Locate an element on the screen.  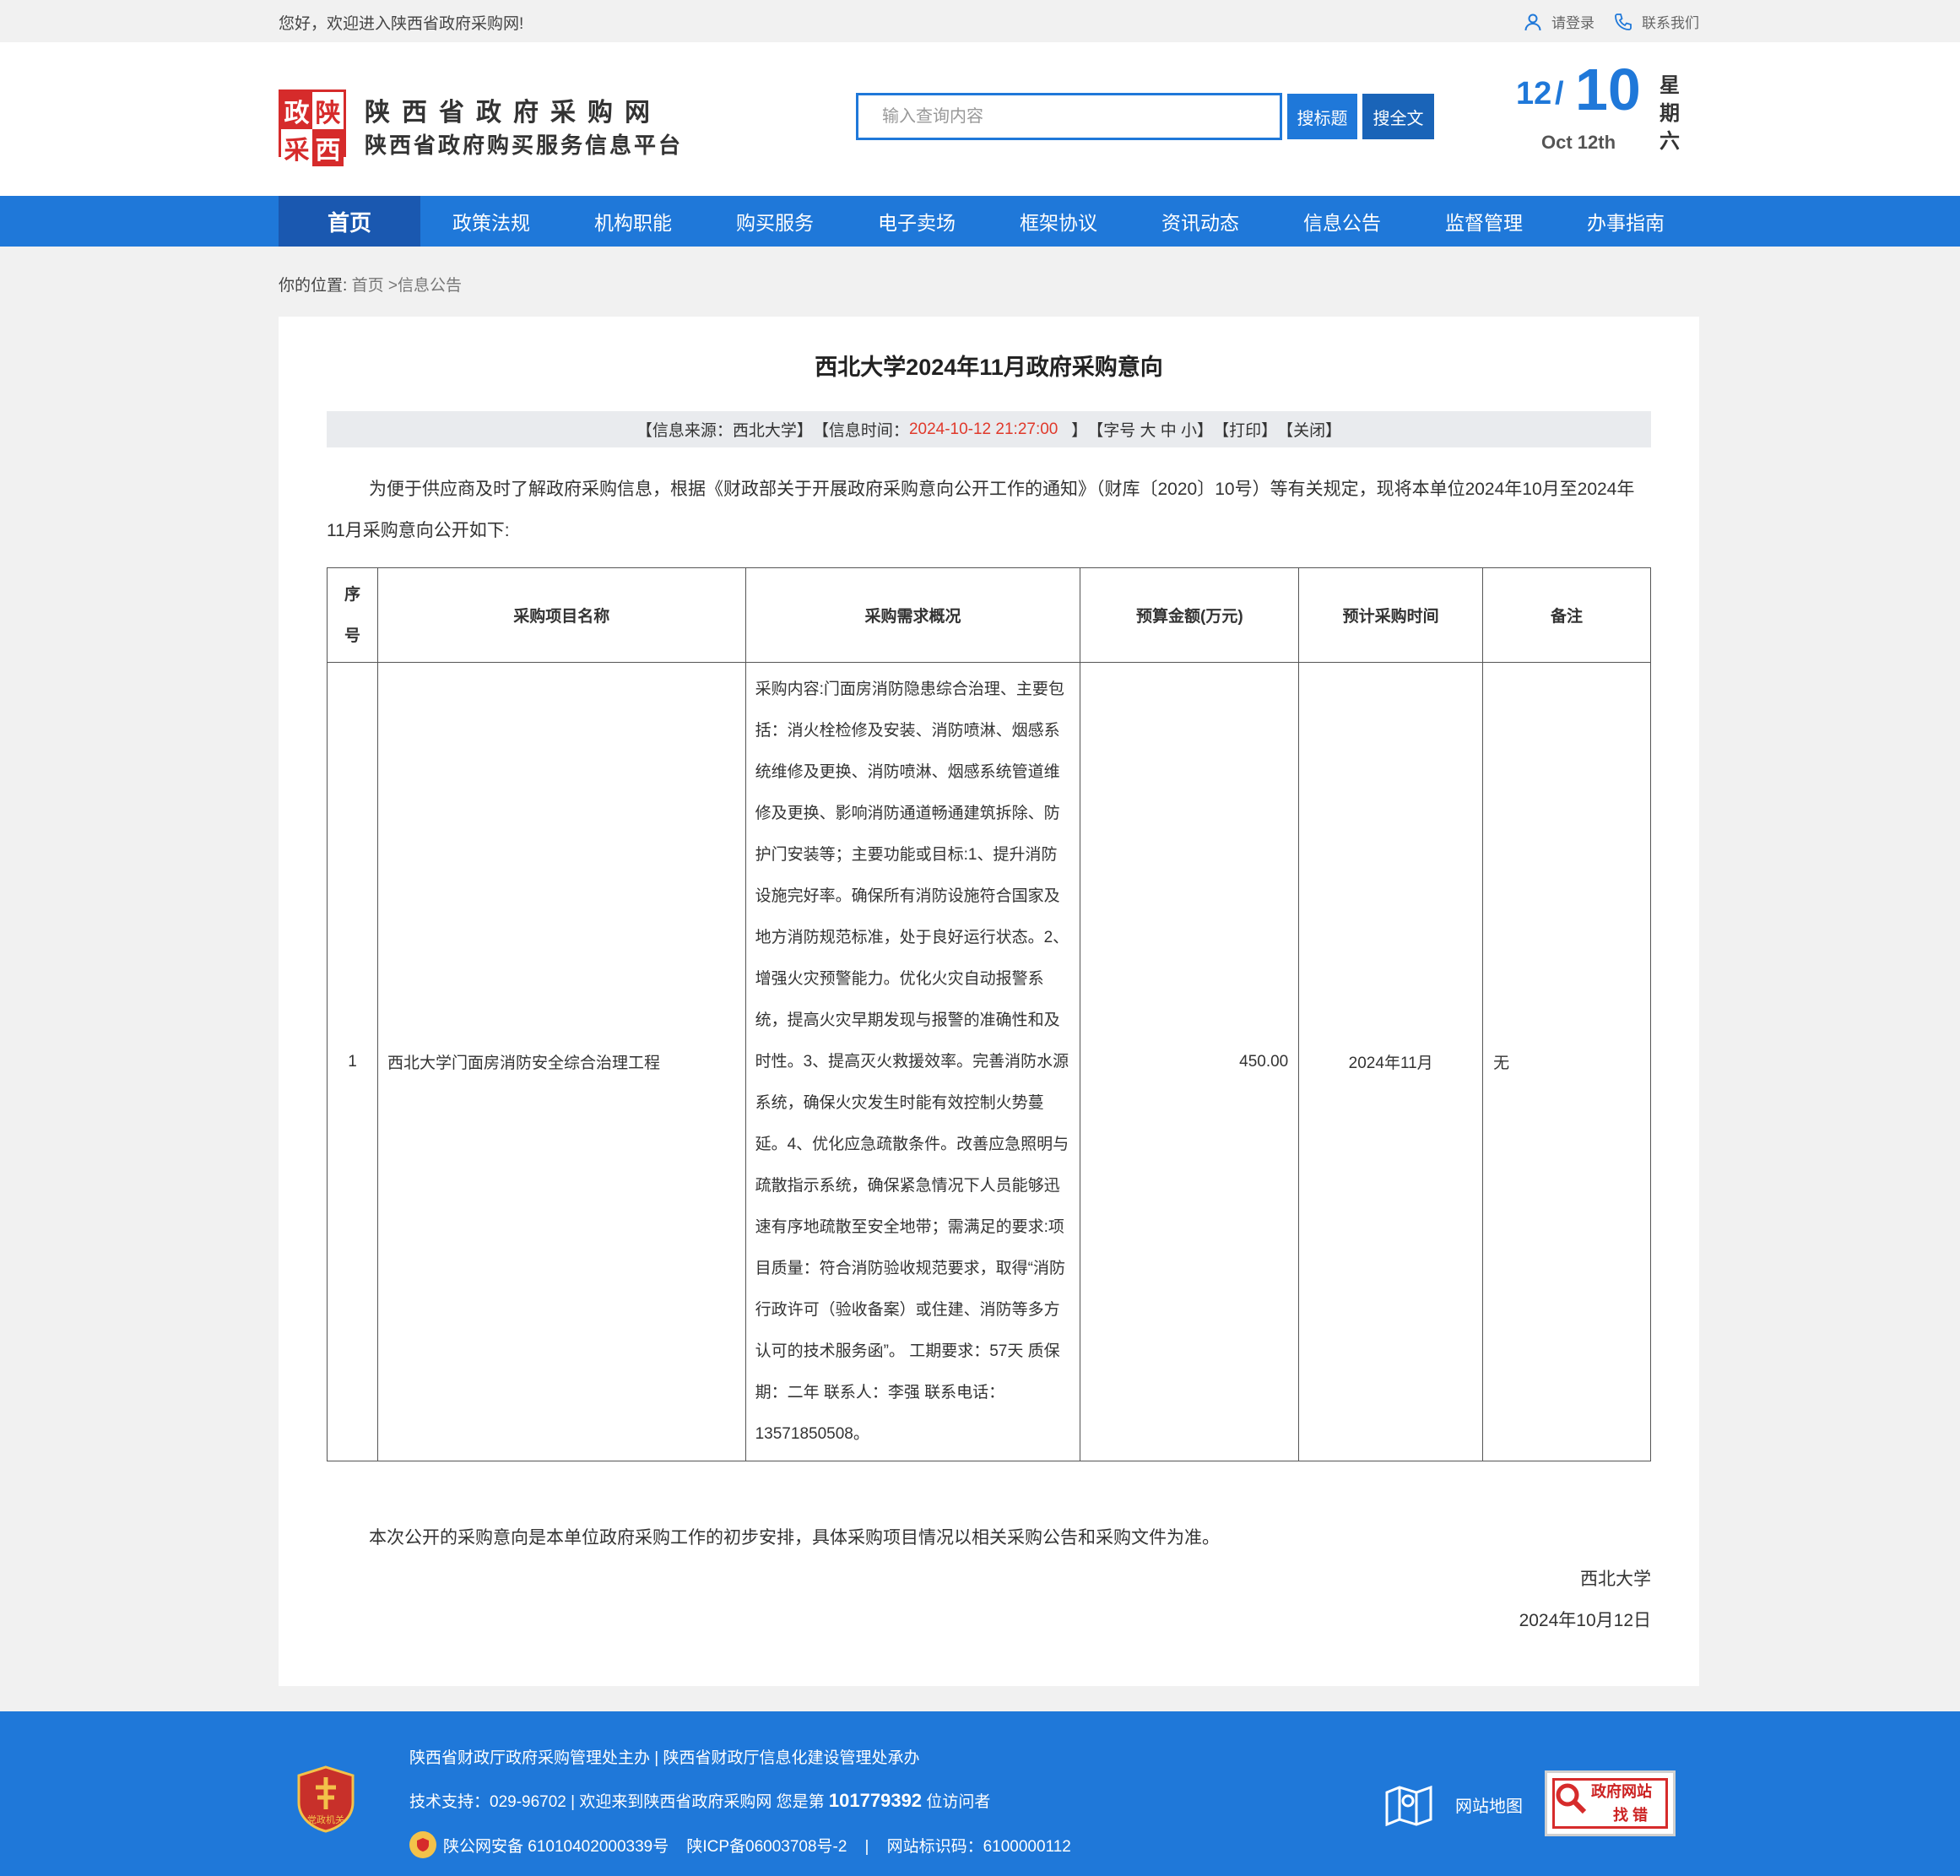
info-time-value: 2024-10-12 21:27:00 is located at coordinates (984, 429).